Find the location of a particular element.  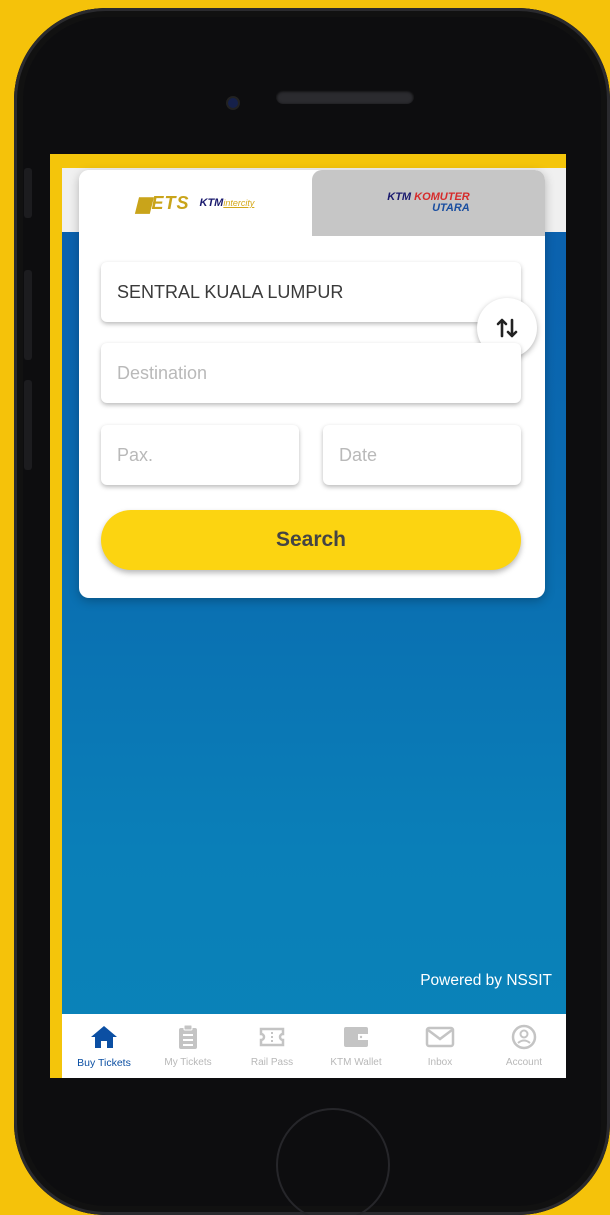

home-icon is located at coordinates (104, 1037).